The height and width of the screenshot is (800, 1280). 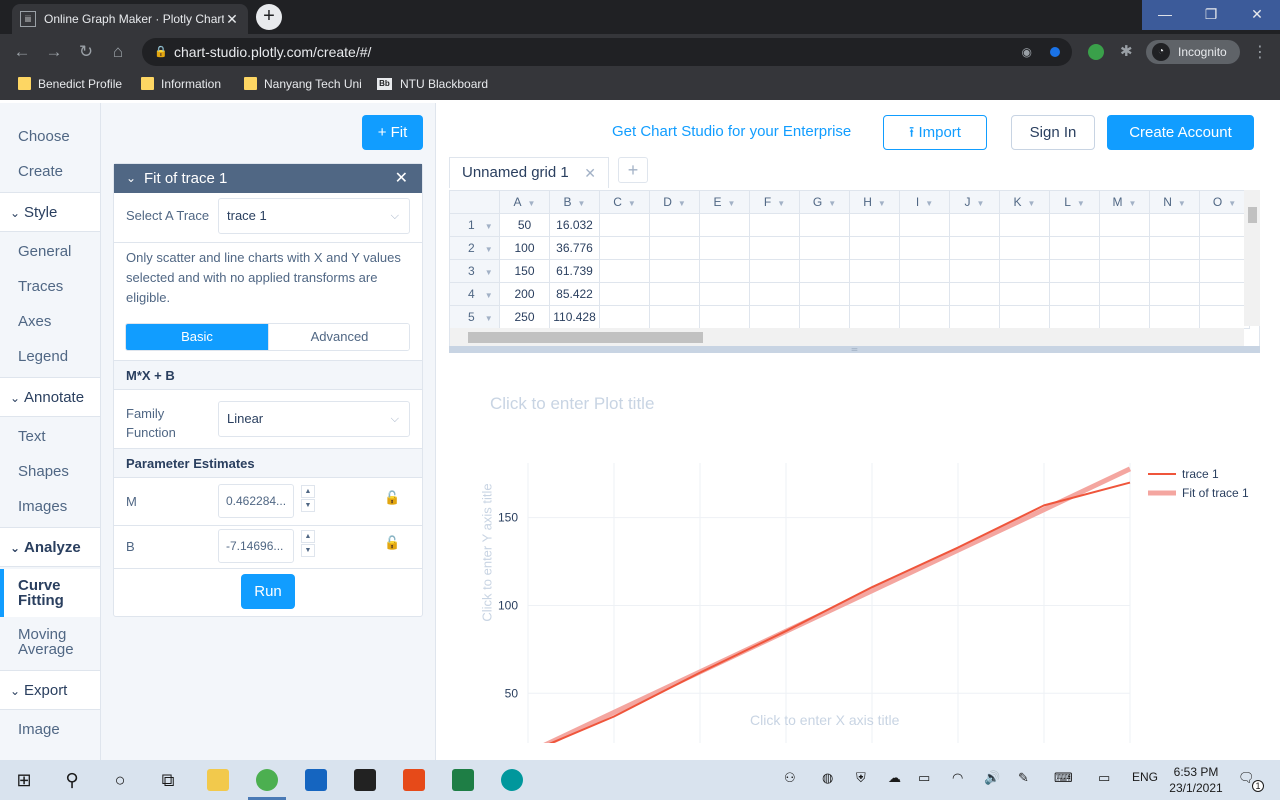 What do you see at coordinates (590, 173) in the screenshot?
I see `close-icon: ✕` at bounding box center [590, 173].